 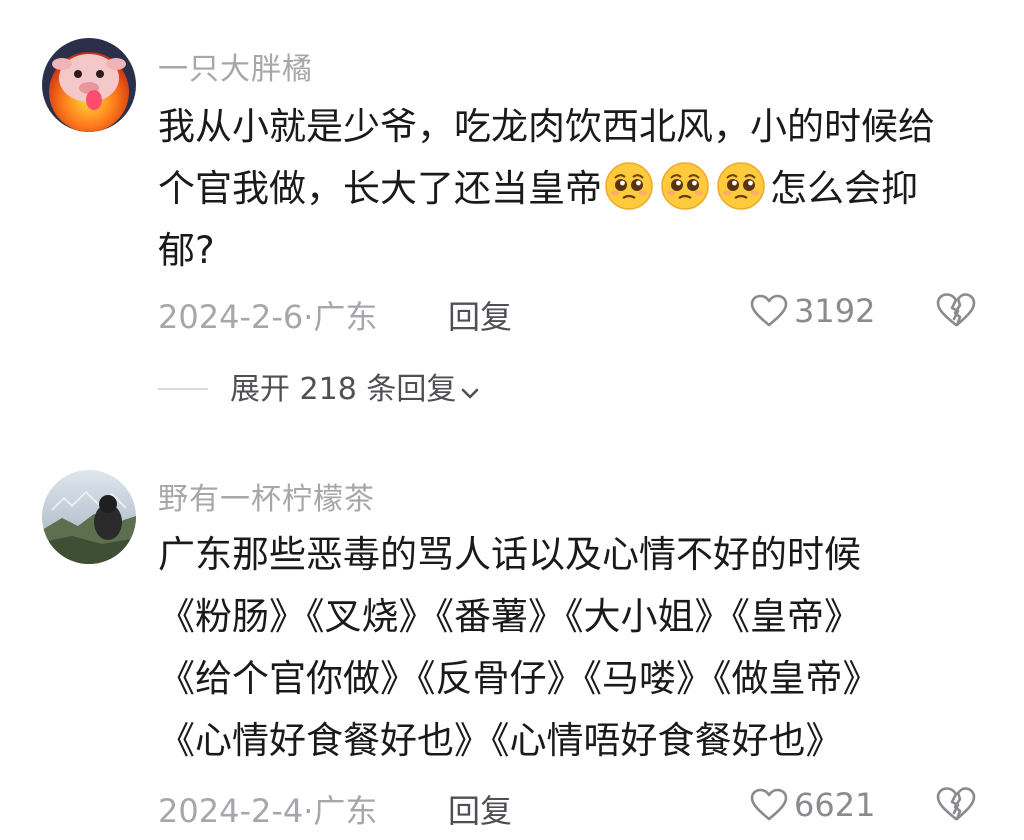 I want to click on comment-date-location: 2024-2-4·广东, so click(x=268, y=811).